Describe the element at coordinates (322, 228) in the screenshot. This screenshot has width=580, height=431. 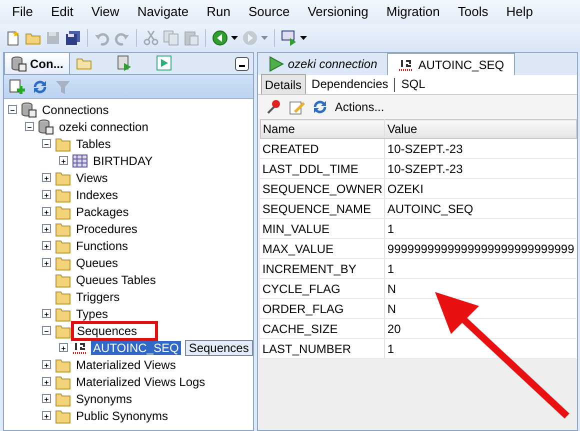
I see `table-cell: MIN_VALUE` at that location.